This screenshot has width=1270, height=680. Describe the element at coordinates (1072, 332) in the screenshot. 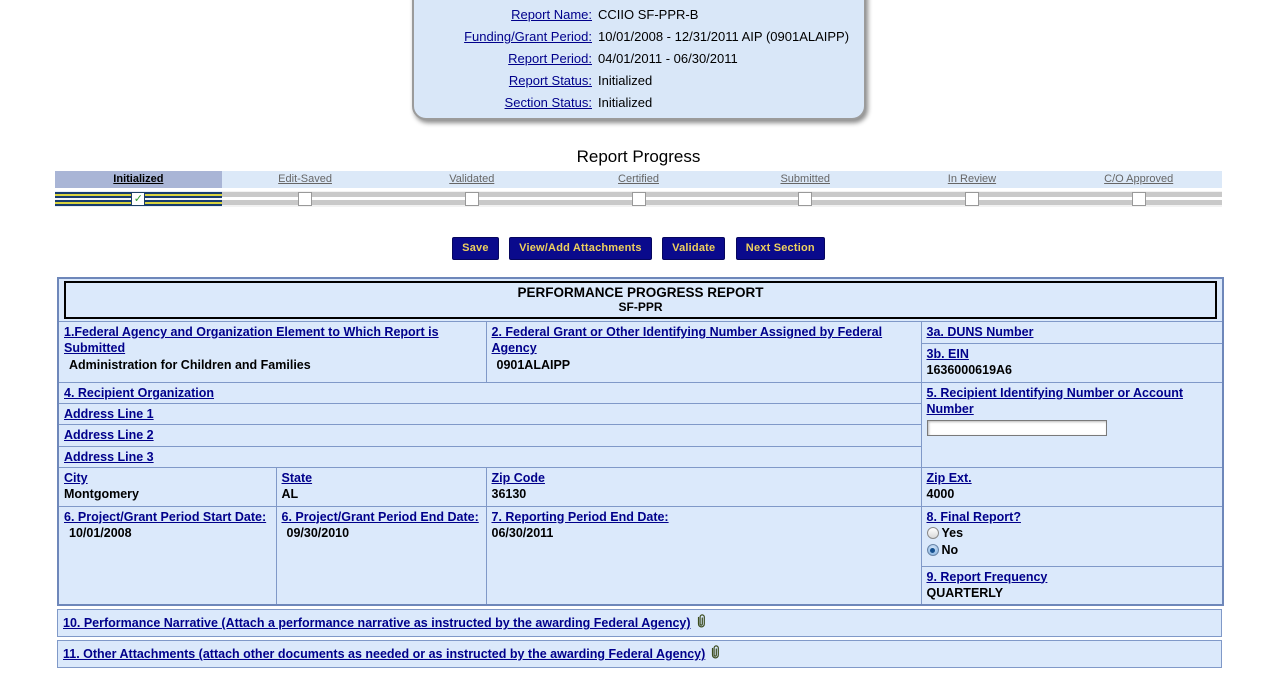

I see `field-duns: 3a. DUNS Number` at that location.